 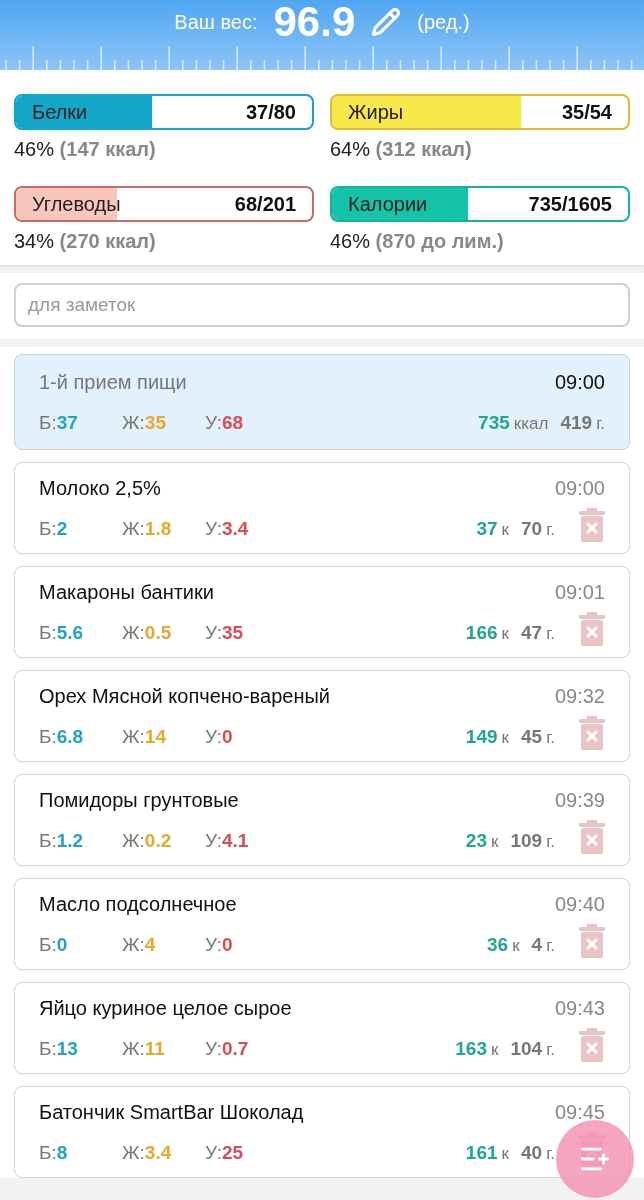 What do you see at coordinates (126, 592) in the screenshot?
I see `entry-title: Макароны бантики` at bounding box center [126, 592].